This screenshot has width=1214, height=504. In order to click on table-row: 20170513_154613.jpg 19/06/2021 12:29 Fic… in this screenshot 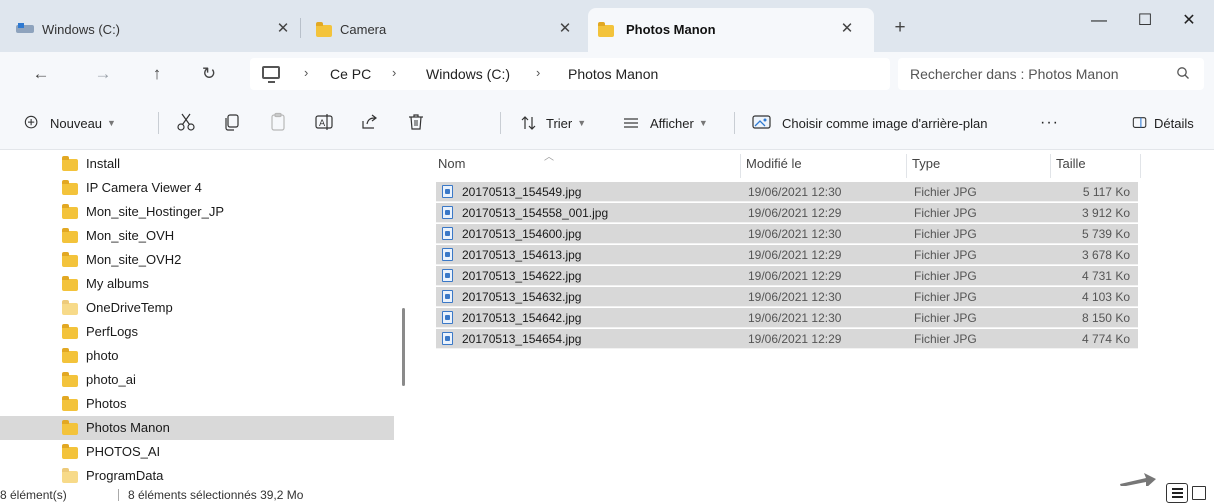, I will do `click(787, 255)`.